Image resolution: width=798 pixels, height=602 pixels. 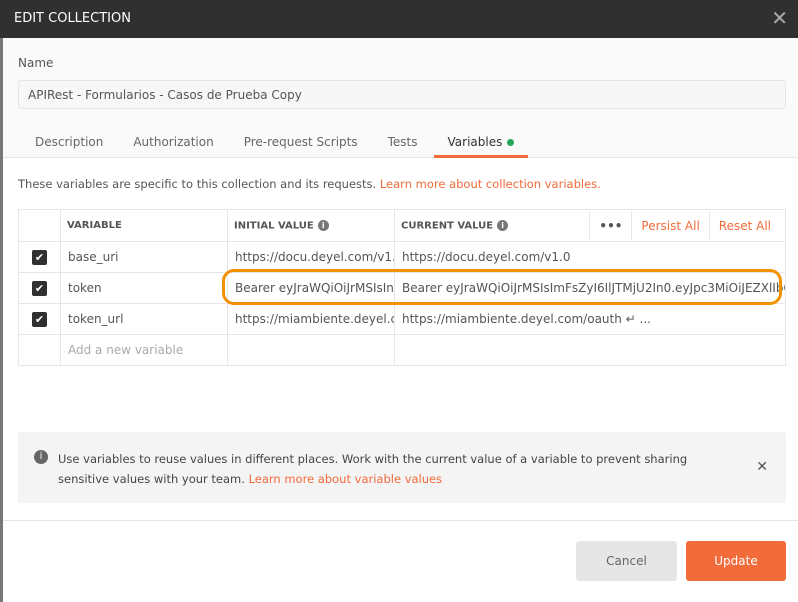 What do you see at coordinates (39, 257) in the screenshot?
I see `checkbox-base-uri: ✔` at bounding box center [39, 257].